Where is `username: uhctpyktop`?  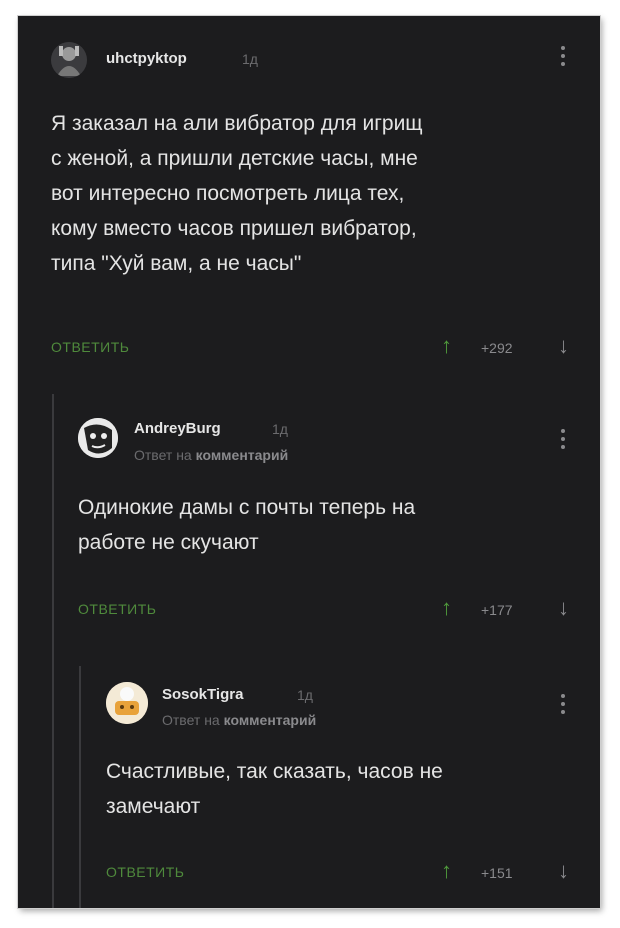 username: uhctpyktop is located at coordinates (146, 58).